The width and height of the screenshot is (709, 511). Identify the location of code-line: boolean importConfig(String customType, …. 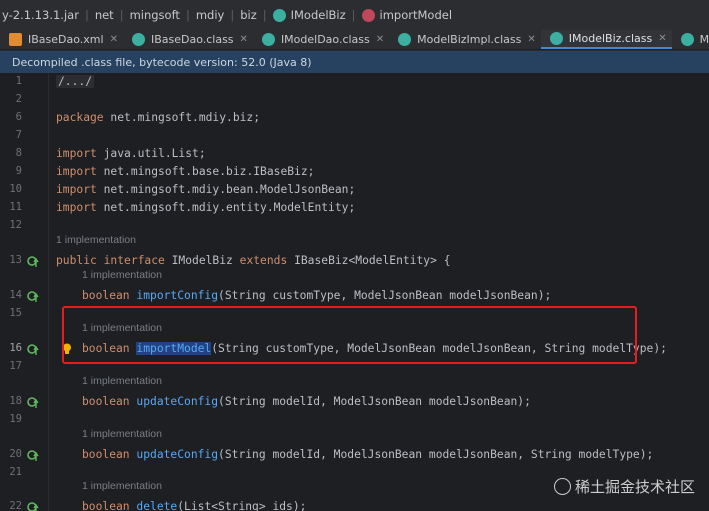
(317, 295).